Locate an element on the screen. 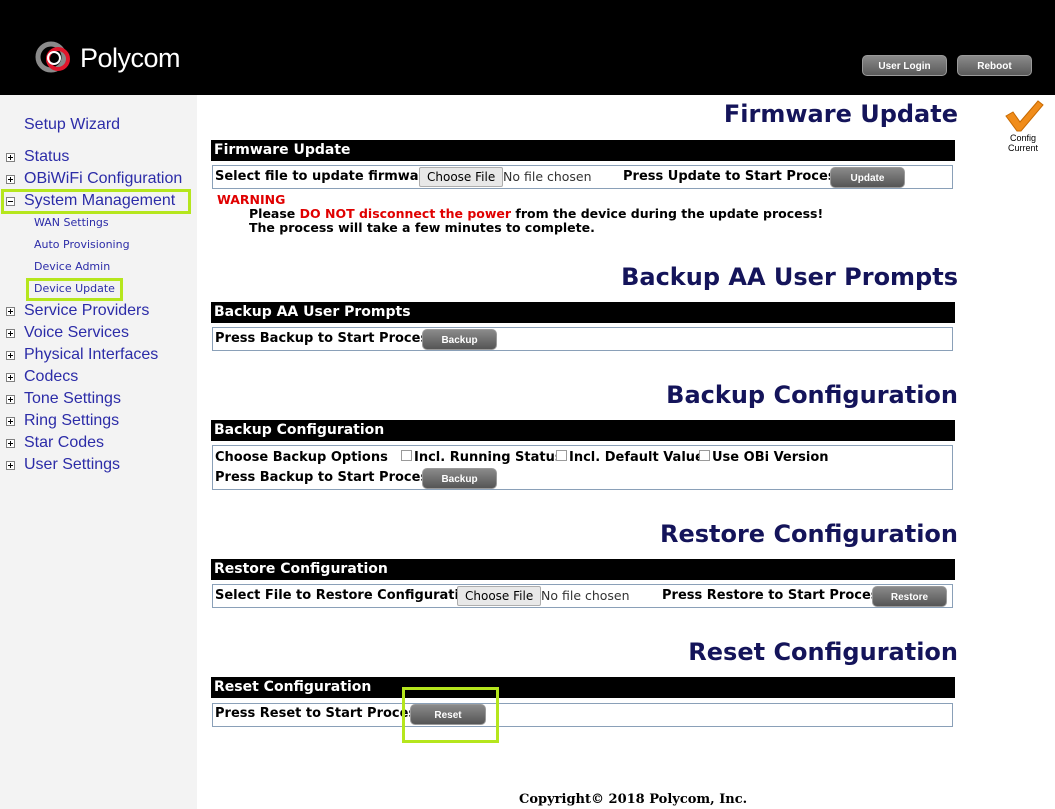 Image resolution: width=1055 pixels, height=809 pixels. user-login-button: User Login is located at coordinates (904, 65).